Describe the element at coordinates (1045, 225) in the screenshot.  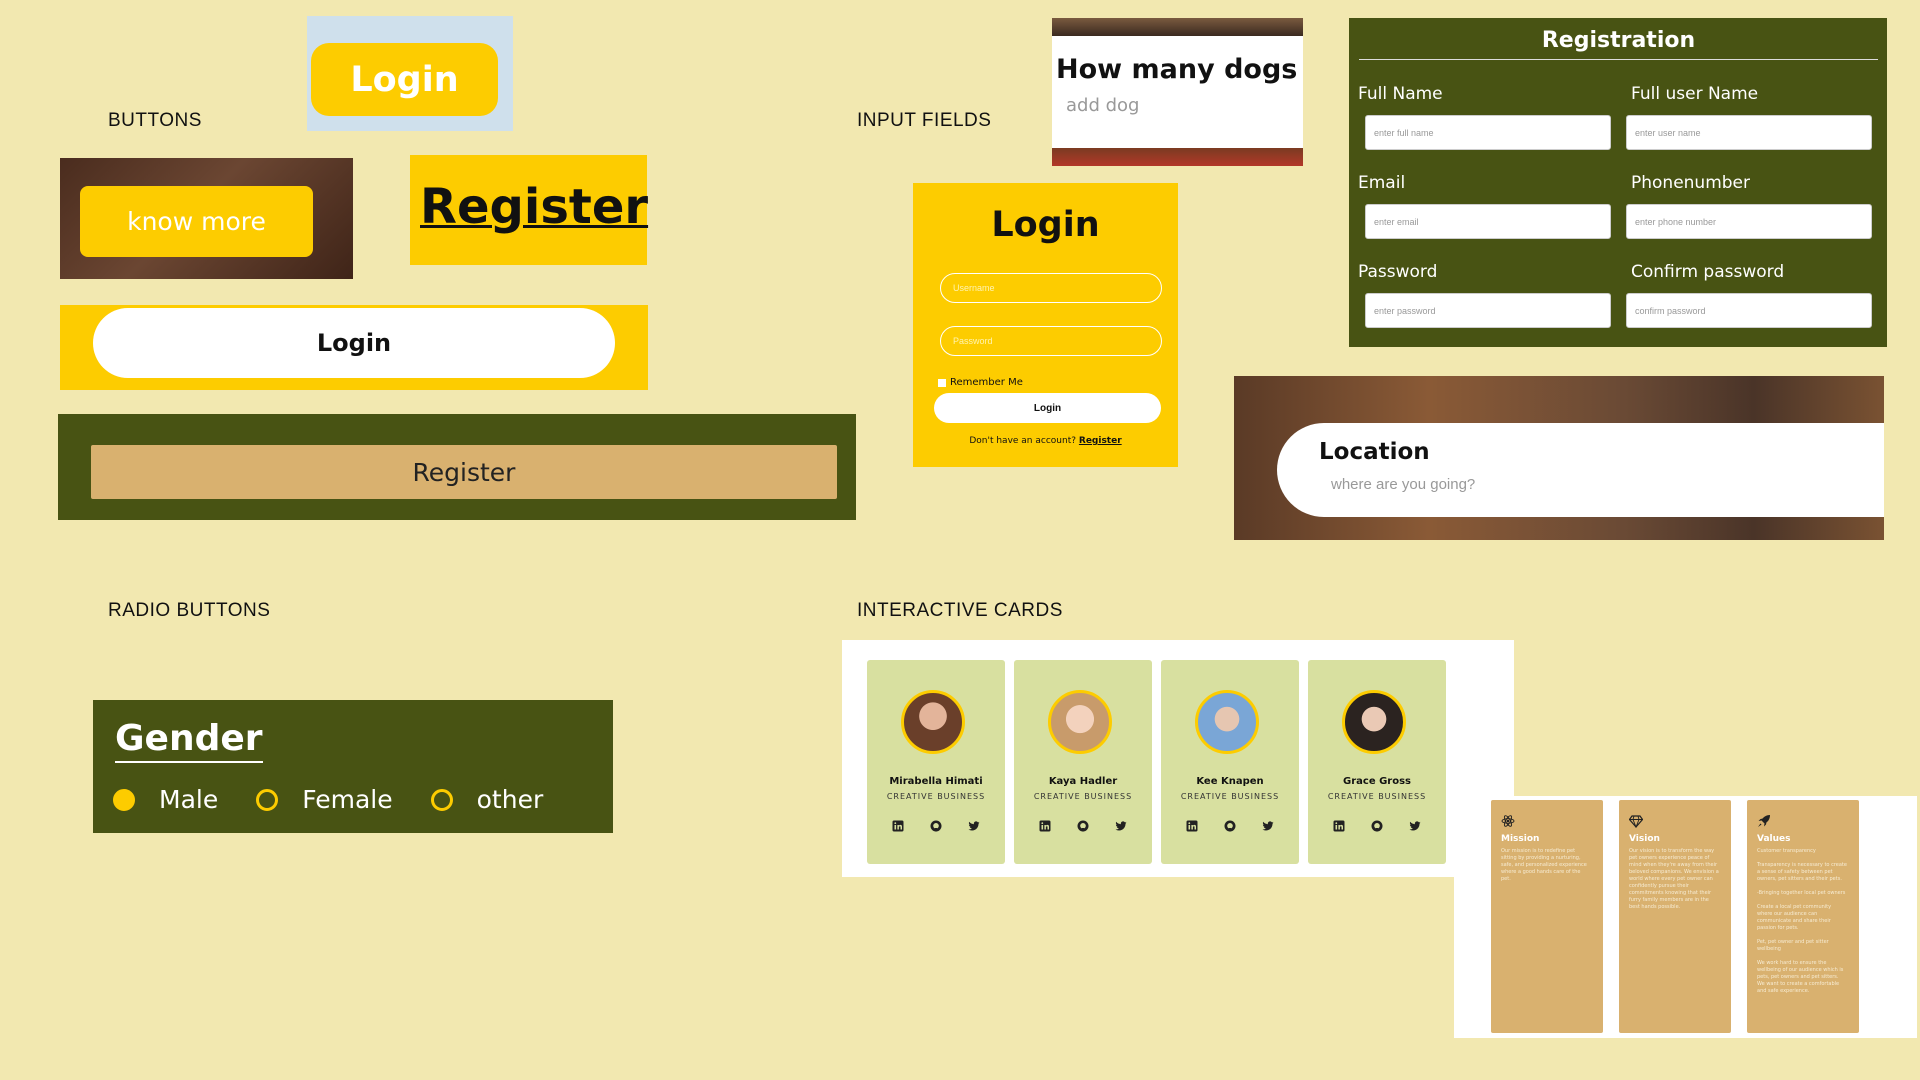
I see `login-form-title: Login` at that location.